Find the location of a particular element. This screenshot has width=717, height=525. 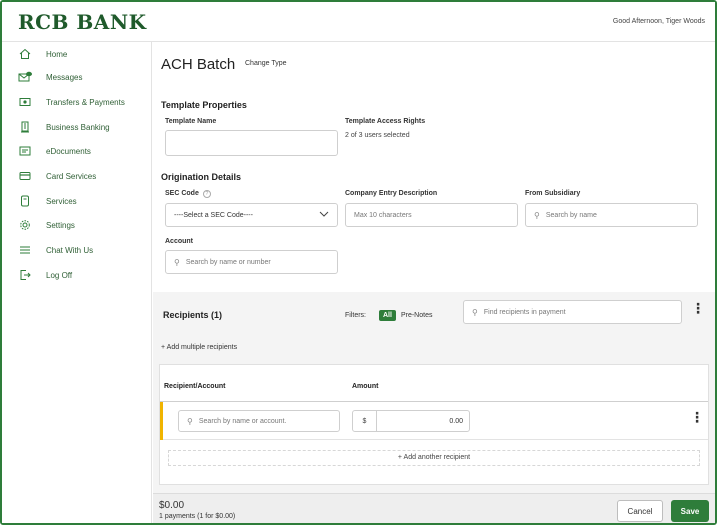

account-search-input: ⚲ Search by name or number is located at coordinates (251, 262).